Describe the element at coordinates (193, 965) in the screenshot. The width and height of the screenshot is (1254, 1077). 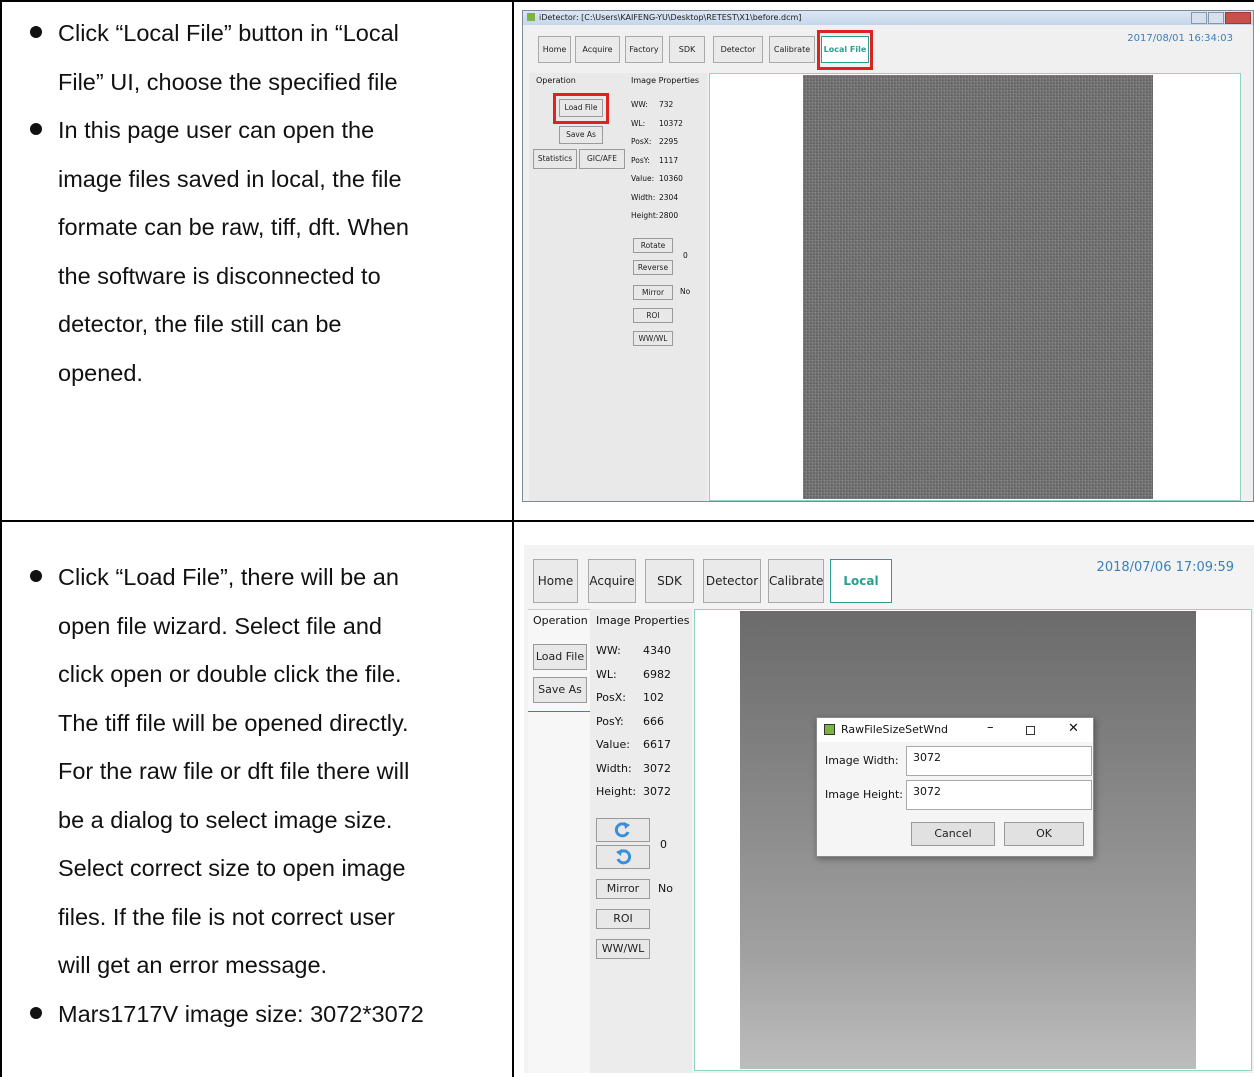
I see `text-line: will get an error message.` at that location.